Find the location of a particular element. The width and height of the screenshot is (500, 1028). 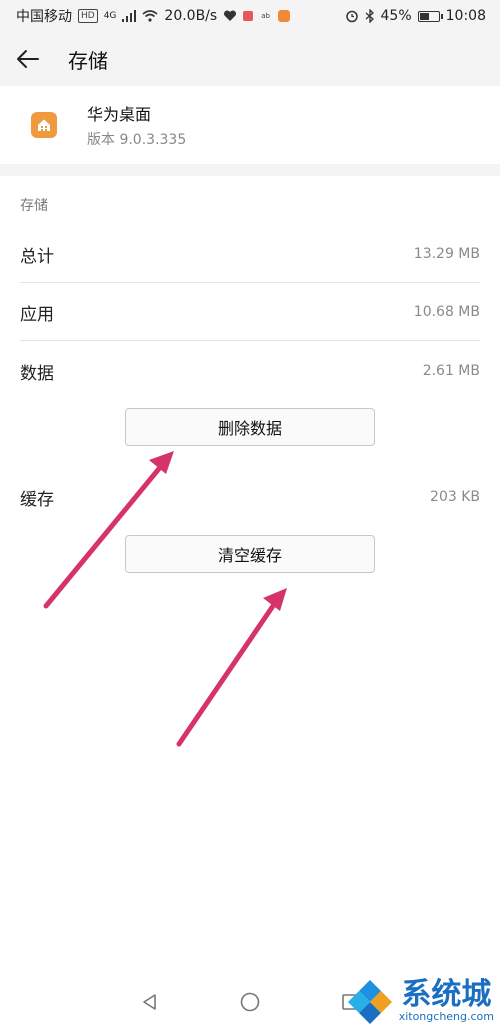

app-info-card: 华为桌面 版本 9.0.3.335 is located at coordinates (250, 125).